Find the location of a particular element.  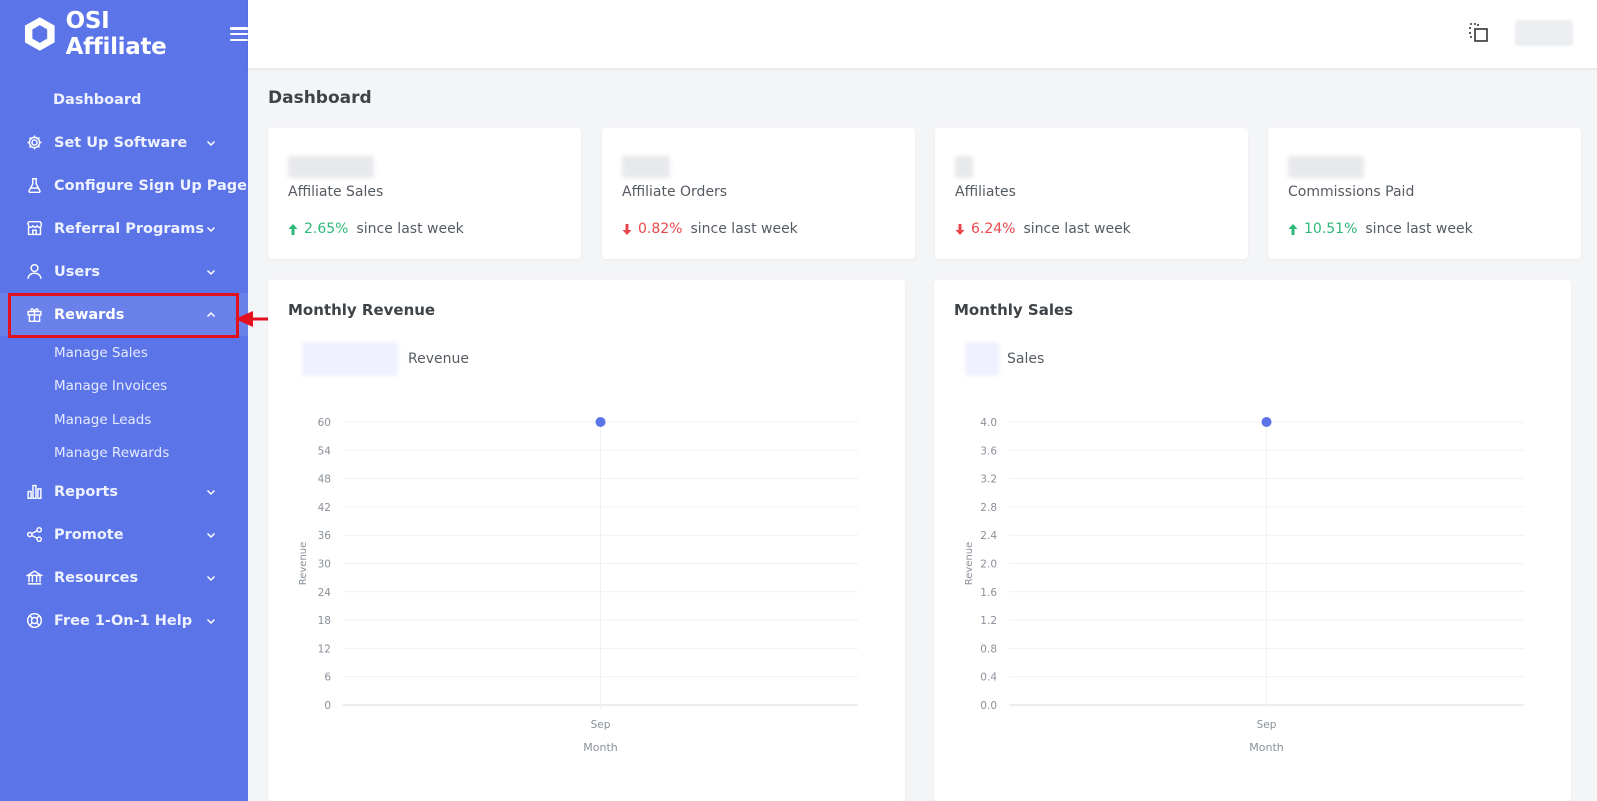

y-tick-label: 36 is located at coordinates (325, 536).